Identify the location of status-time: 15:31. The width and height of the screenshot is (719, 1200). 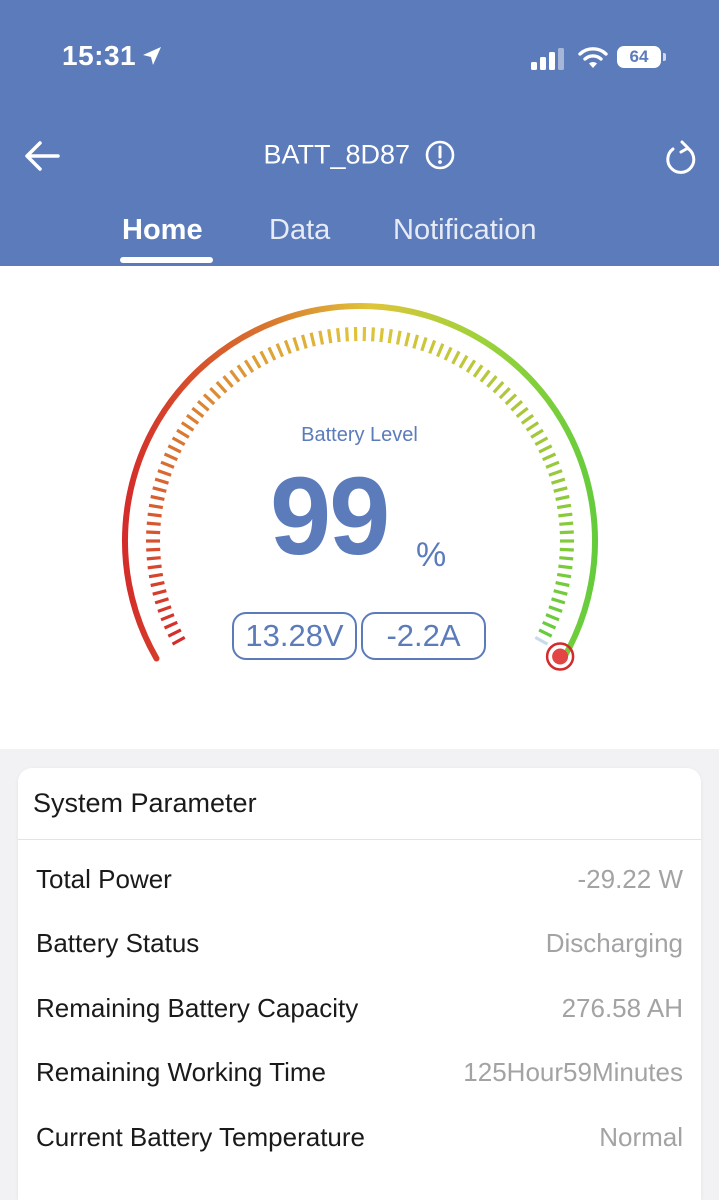
(99, 55).